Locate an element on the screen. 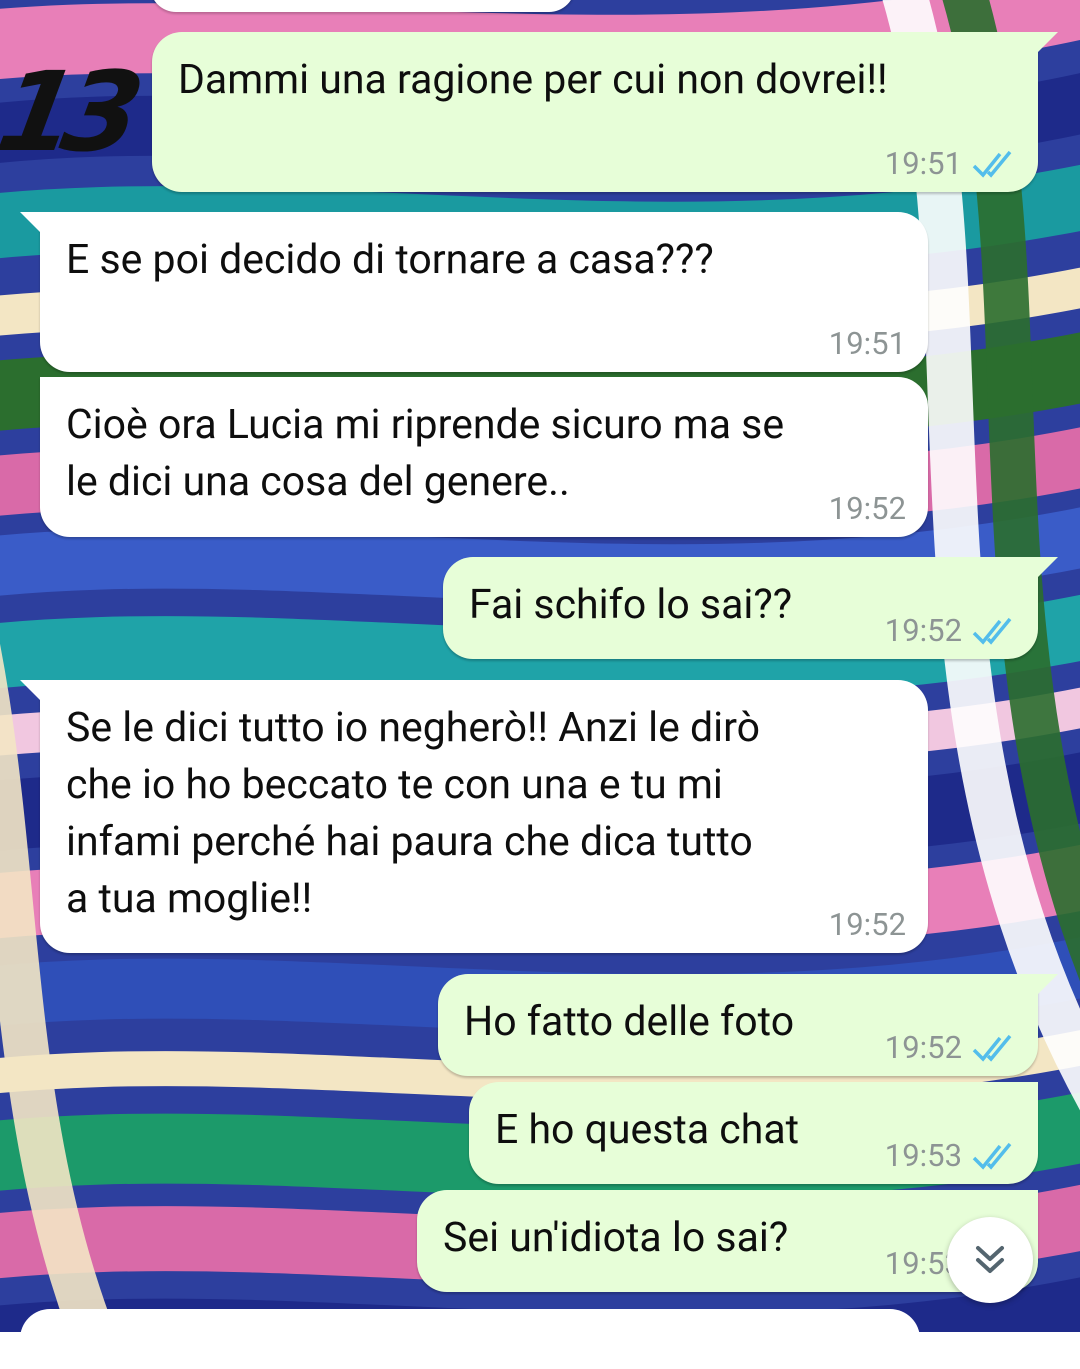 Image resolution: width=1080 pixels, height=1369 pixels. message-meta: 19:53 is located at coordinates (950, 1155).